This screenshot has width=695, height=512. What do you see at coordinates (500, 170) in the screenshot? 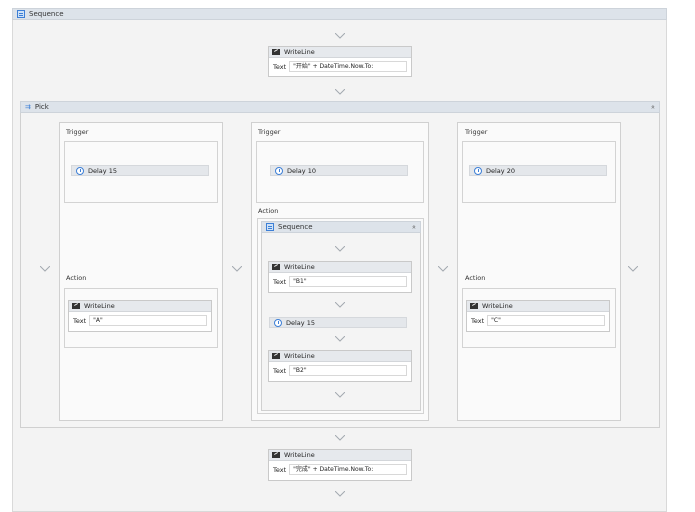
I see `delay-label: Delay 20` at bounding box center [500, 170].